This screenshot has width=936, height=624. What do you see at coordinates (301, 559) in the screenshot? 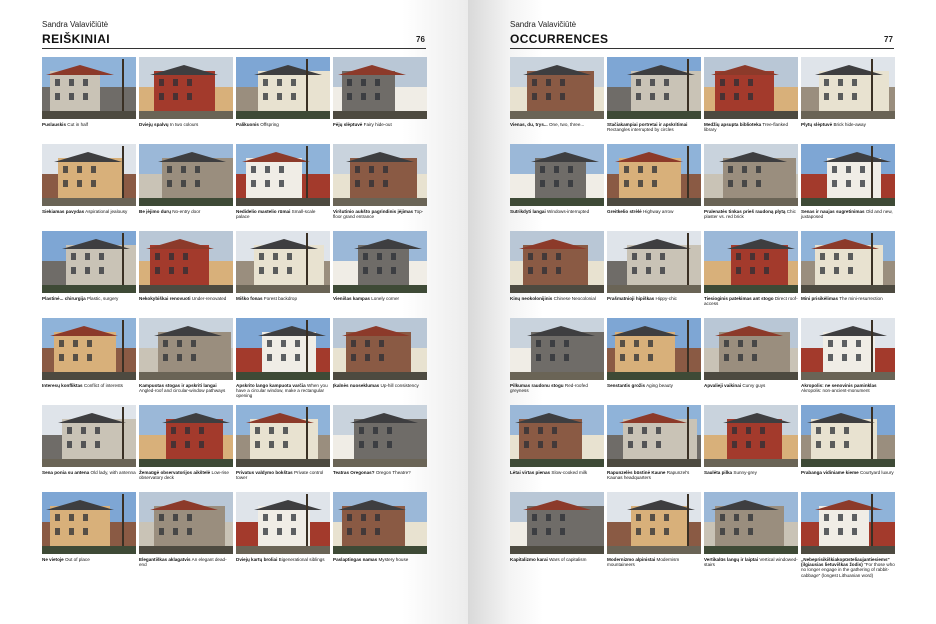
I see `caption-english: Bigenerational siblings` at bounding box center [301, 559].